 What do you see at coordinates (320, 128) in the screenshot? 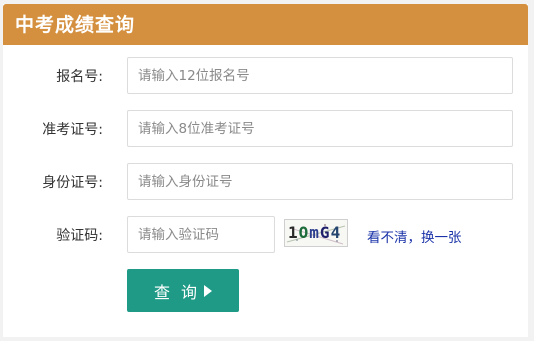
I see `admission-number-input` at bounding box center [320, 128].